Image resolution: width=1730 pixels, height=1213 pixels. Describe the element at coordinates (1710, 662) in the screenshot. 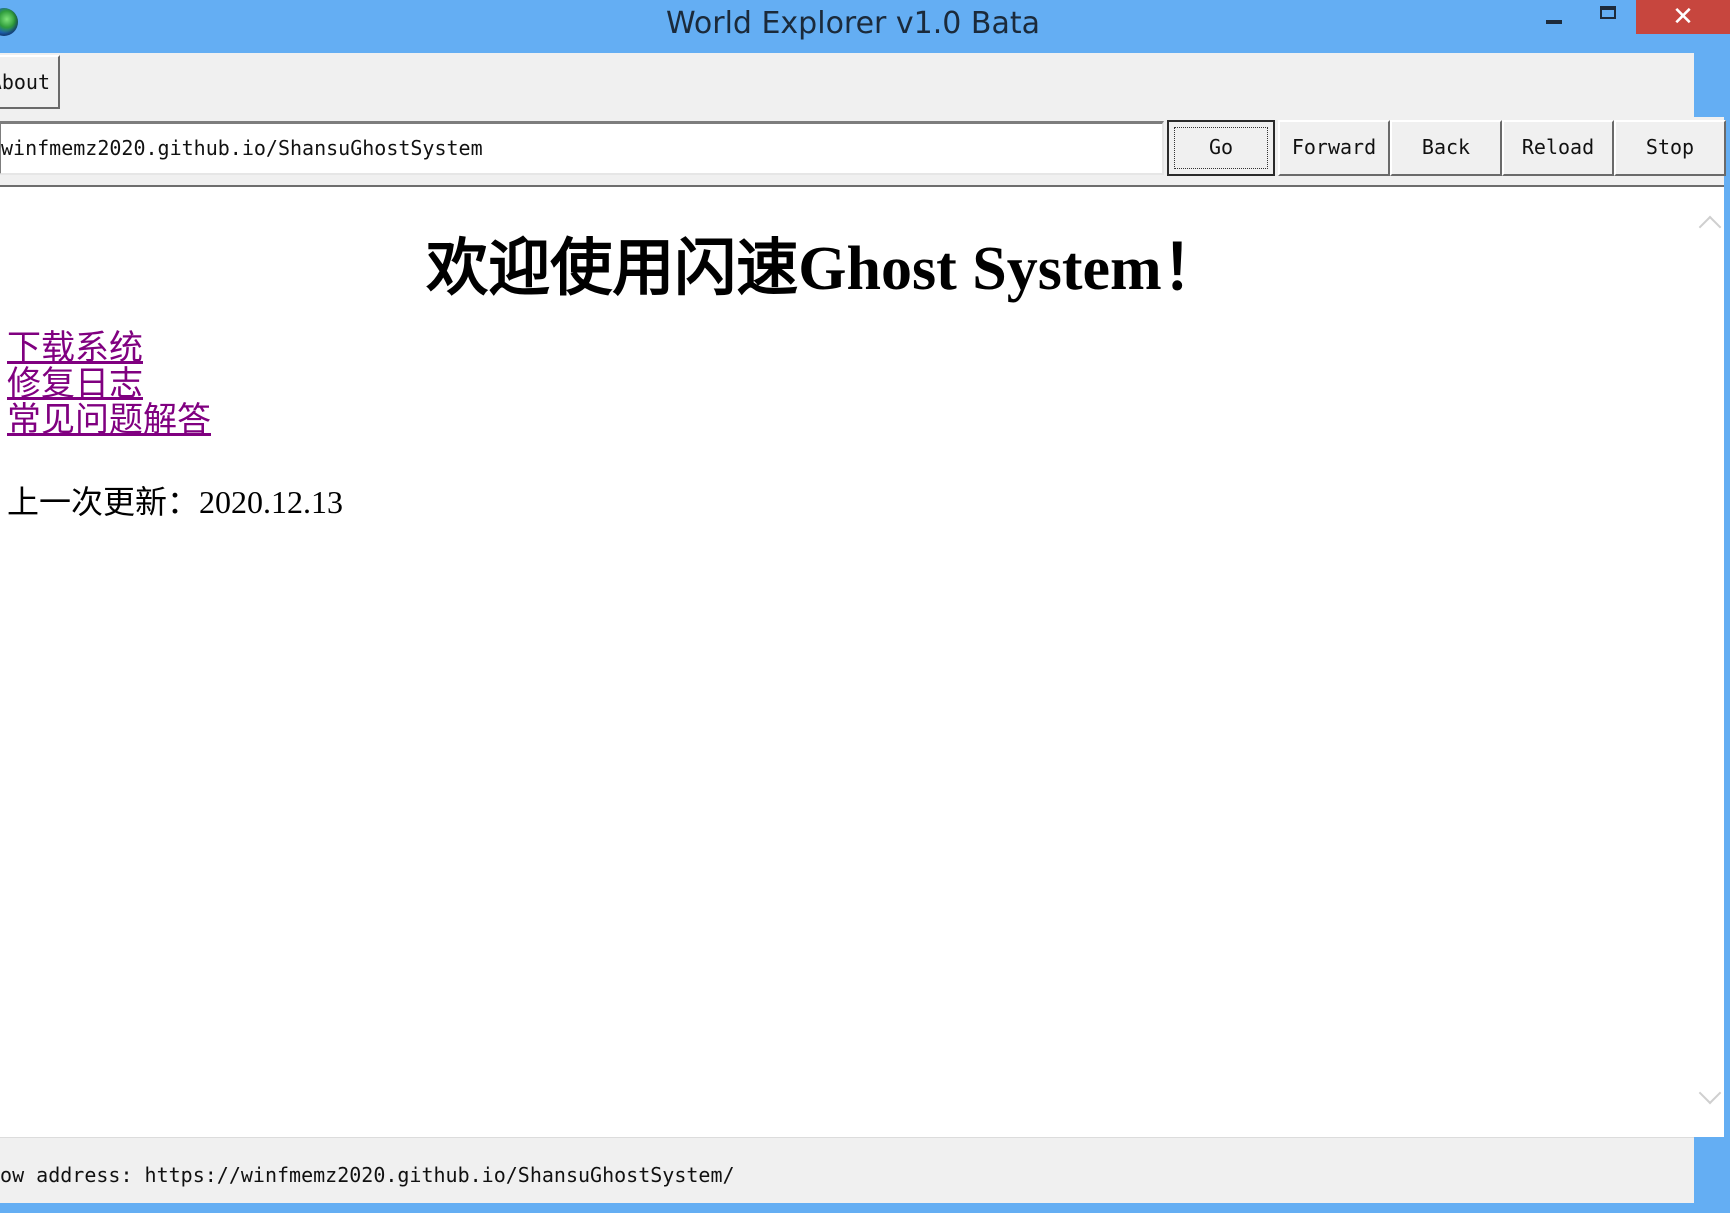

I see `vertical-scrollbar` at that location.